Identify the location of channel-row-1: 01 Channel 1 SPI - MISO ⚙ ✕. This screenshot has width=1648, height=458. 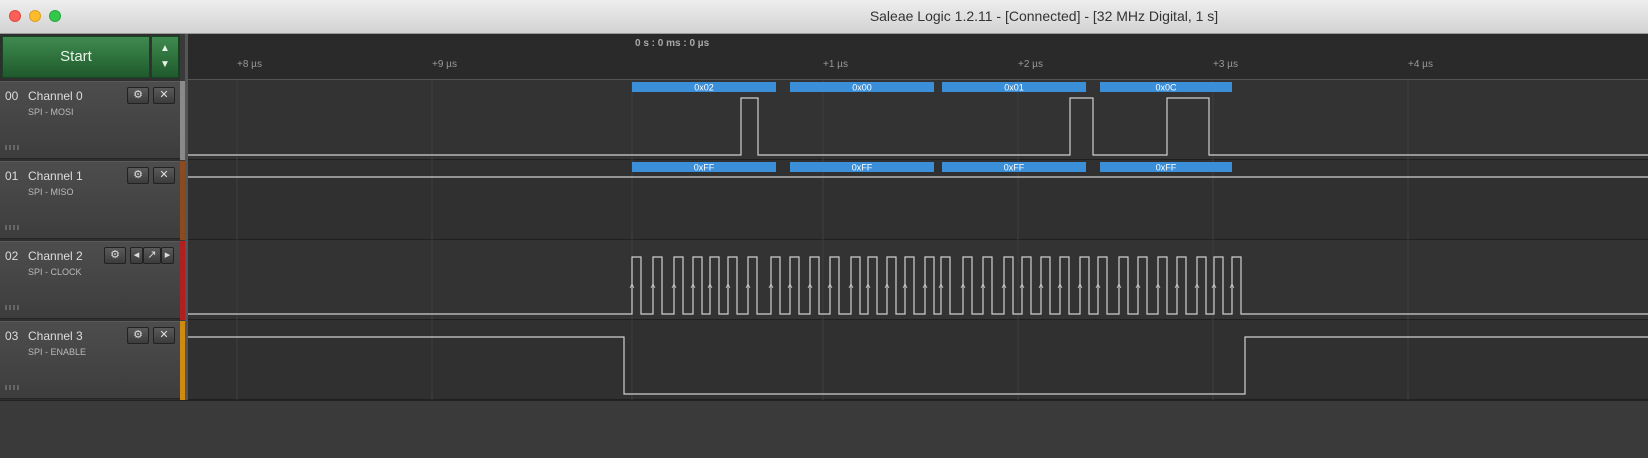
(90, 200).